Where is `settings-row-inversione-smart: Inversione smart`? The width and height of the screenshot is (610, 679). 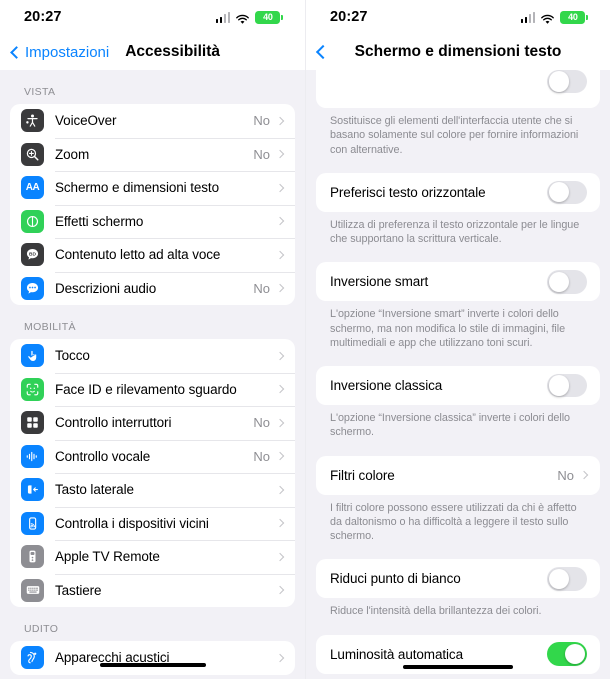 settings-row-inversione-smart: Inversione smart is located at coordinates (458, 282).